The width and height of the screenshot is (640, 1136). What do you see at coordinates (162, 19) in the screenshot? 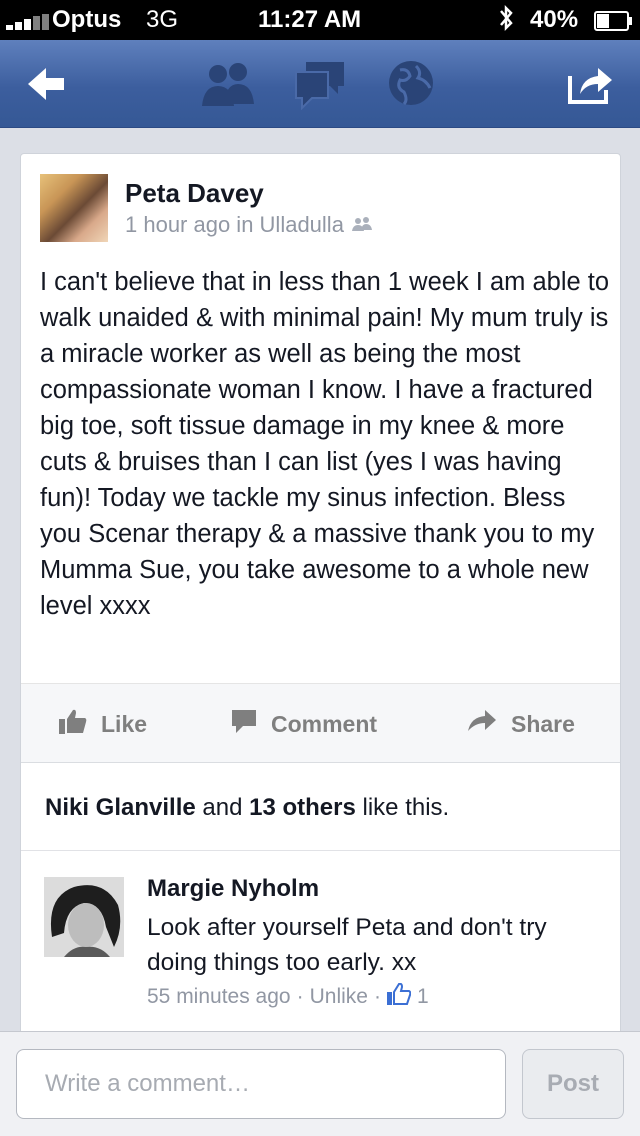
I see `network-label: 3G` at bounding box center [162, 19].